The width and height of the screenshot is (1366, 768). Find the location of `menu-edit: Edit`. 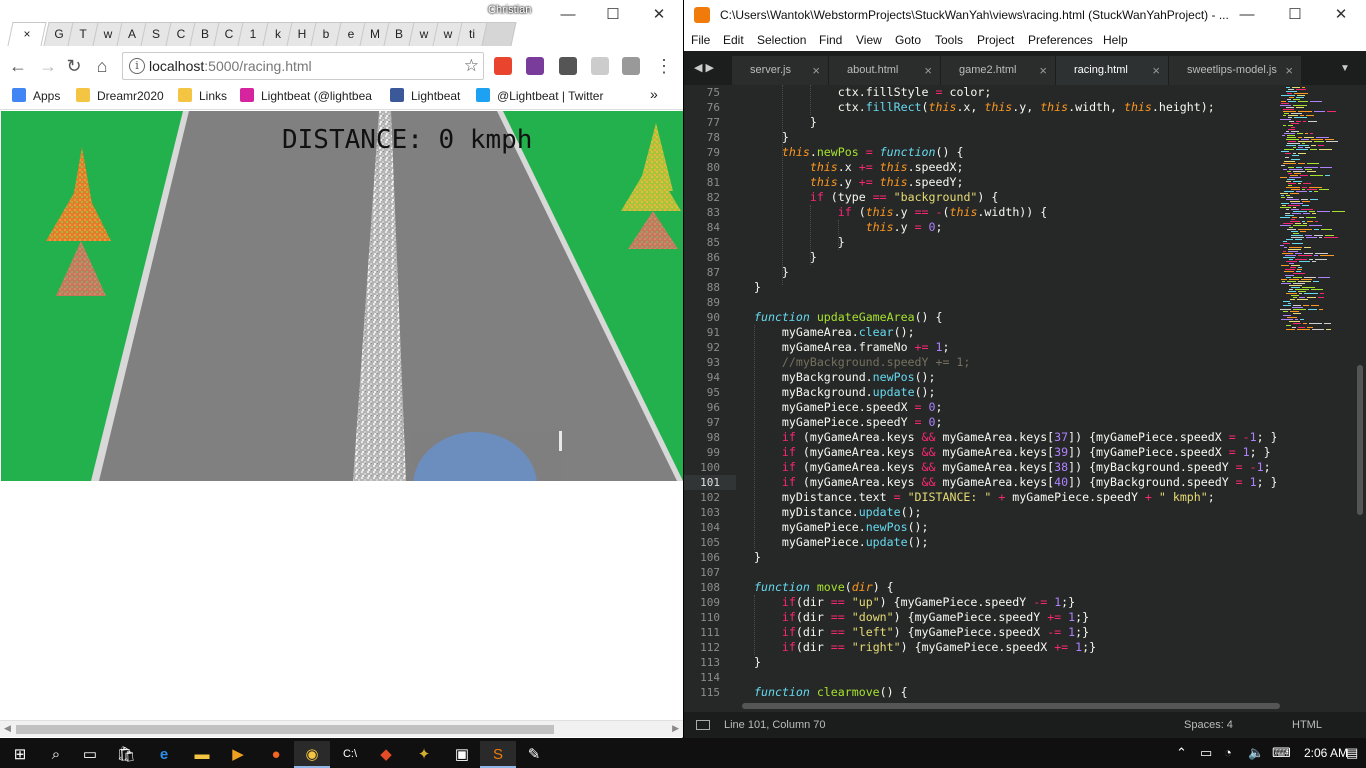

menu-edit: Edit is located at coordinates (733, 40).